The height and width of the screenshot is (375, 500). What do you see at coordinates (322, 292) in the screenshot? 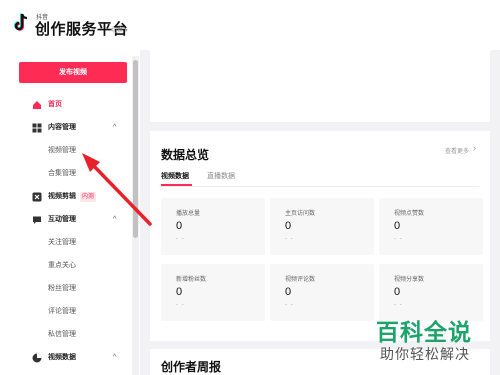
I see `stat-card-comments: 视频评论数 0 - -` at bounding box center [322, 292].